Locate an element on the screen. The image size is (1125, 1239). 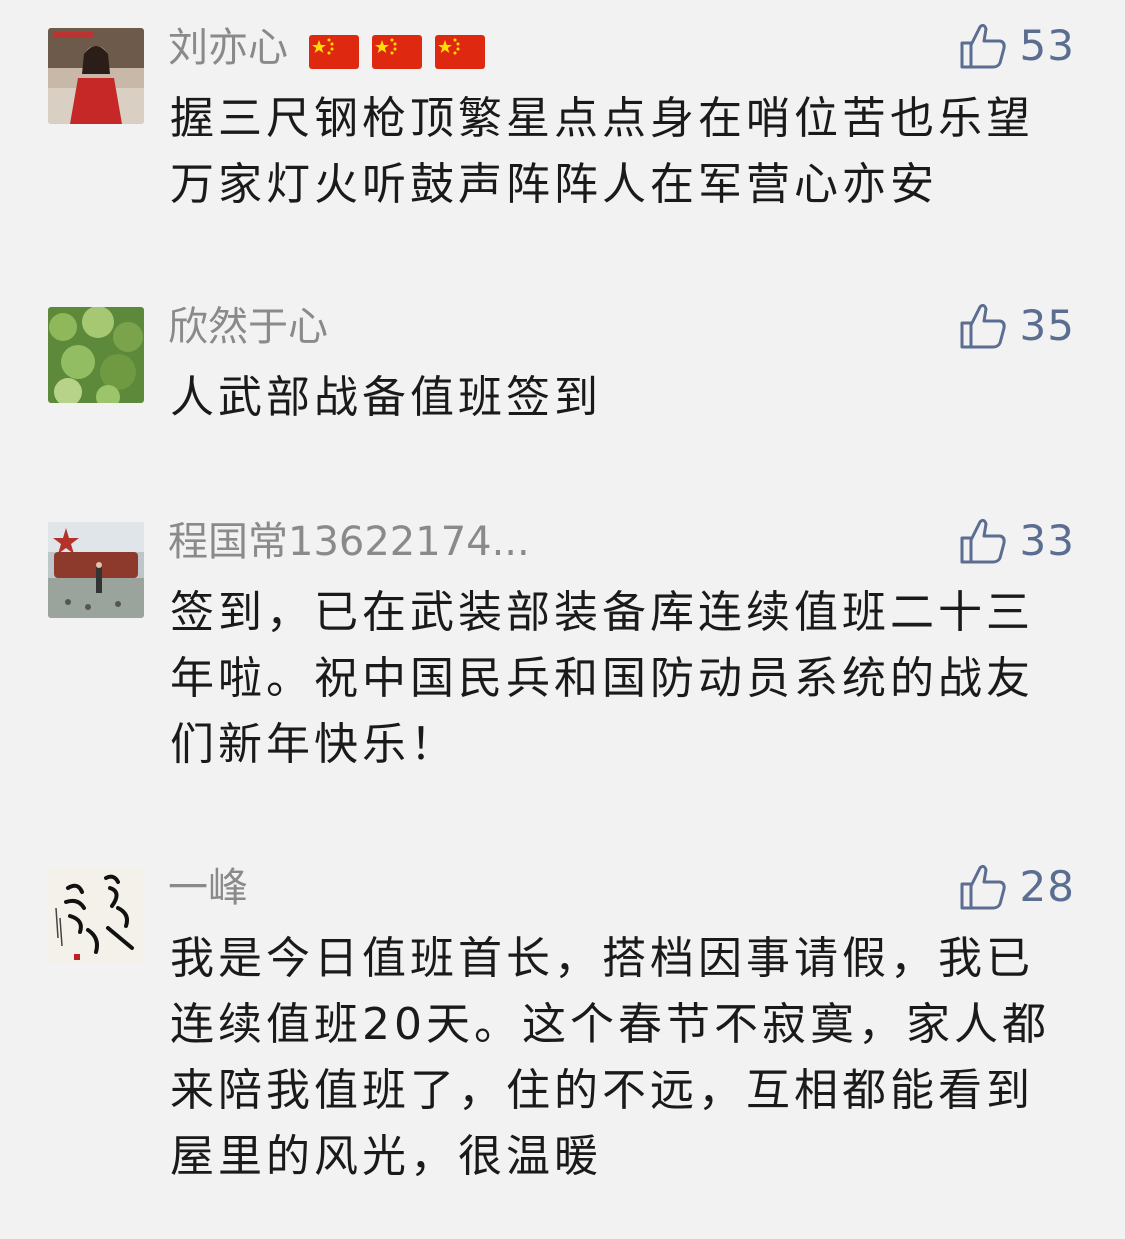
like-button: 35 is located at coordinates (1016, 326).